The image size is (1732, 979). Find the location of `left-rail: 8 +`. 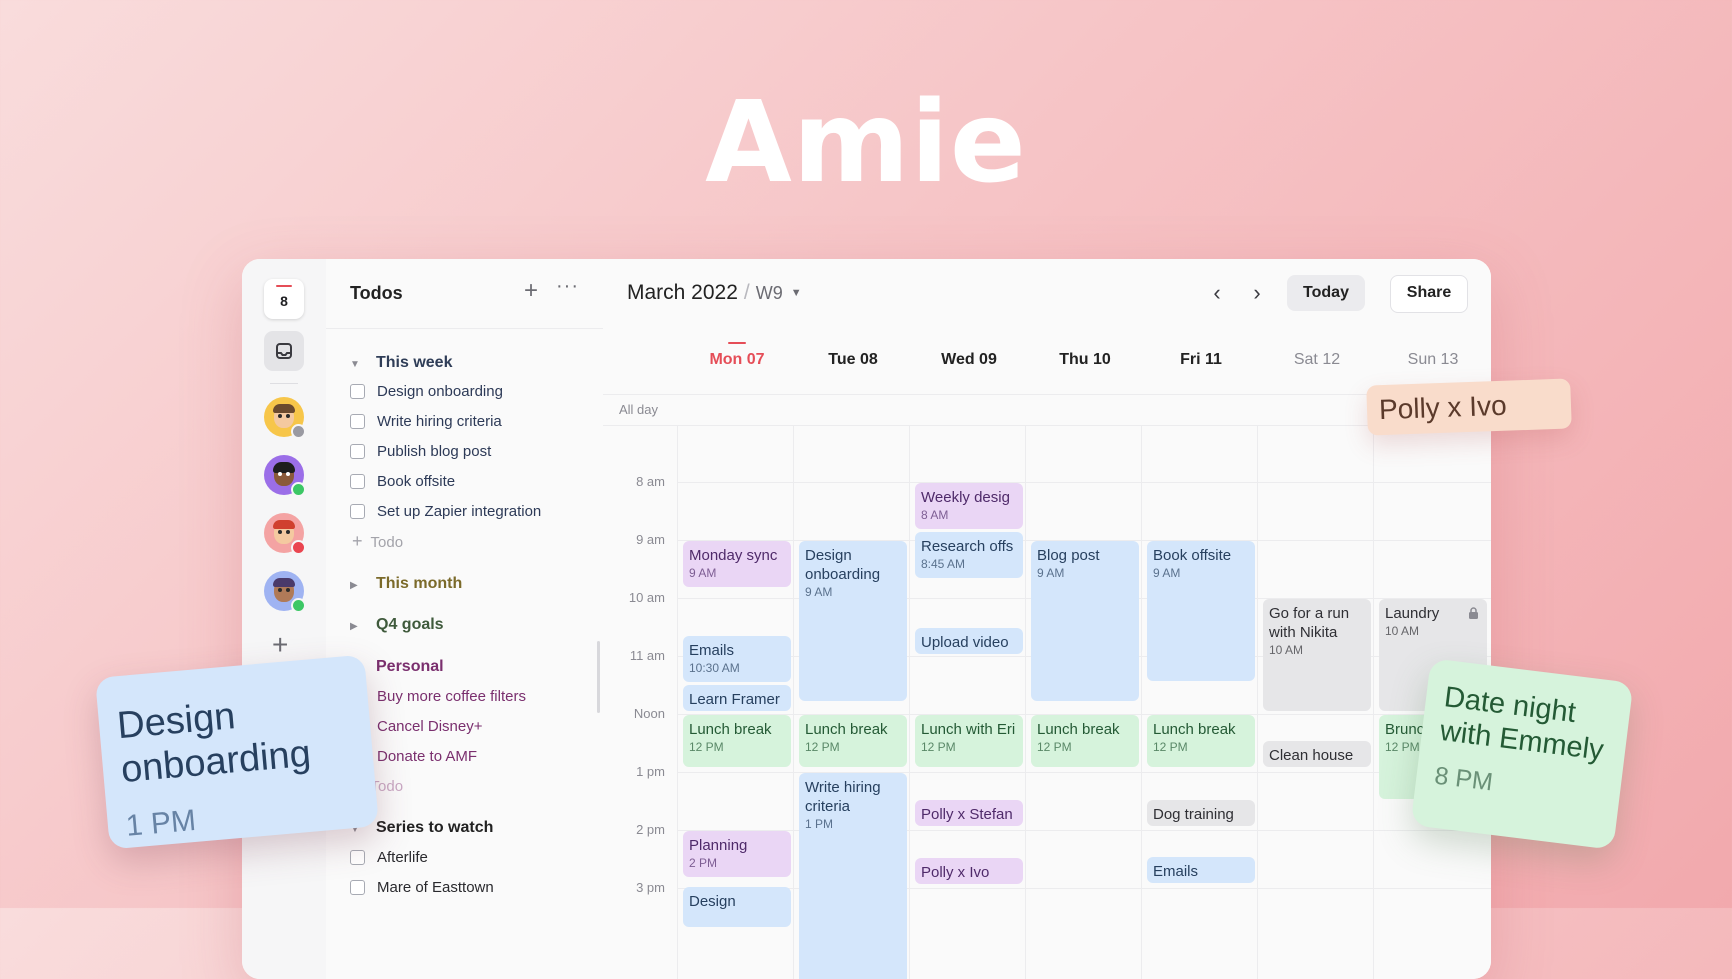

left-rail: 8 + is located at coordinates (284, 619).